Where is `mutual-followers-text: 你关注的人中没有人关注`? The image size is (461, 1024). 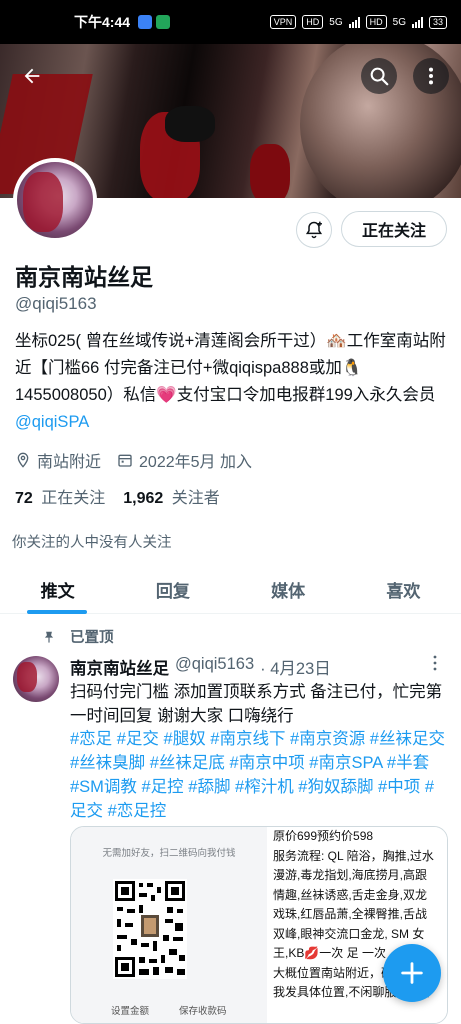
mutual-followers-text: 你关注的人中没有人关注 is located at coordinates (92, 543).